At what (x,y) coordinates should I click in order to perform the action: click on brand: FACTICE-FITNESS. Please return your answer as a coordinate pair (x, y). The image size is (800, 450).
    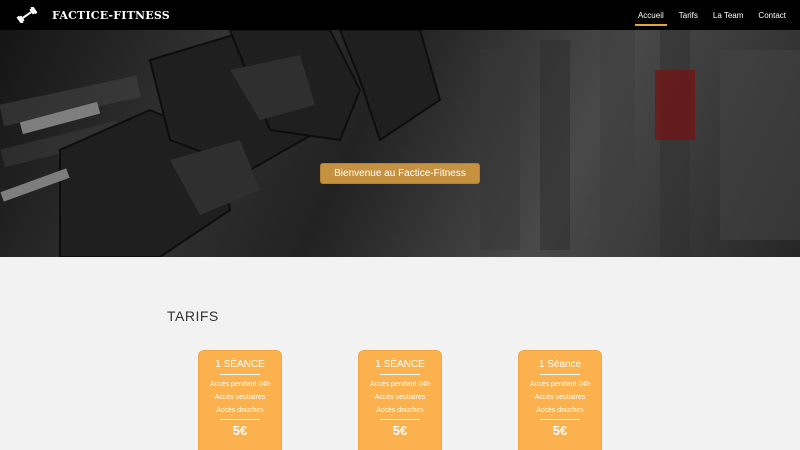
    Looking at the image, I should click on (93, 15).